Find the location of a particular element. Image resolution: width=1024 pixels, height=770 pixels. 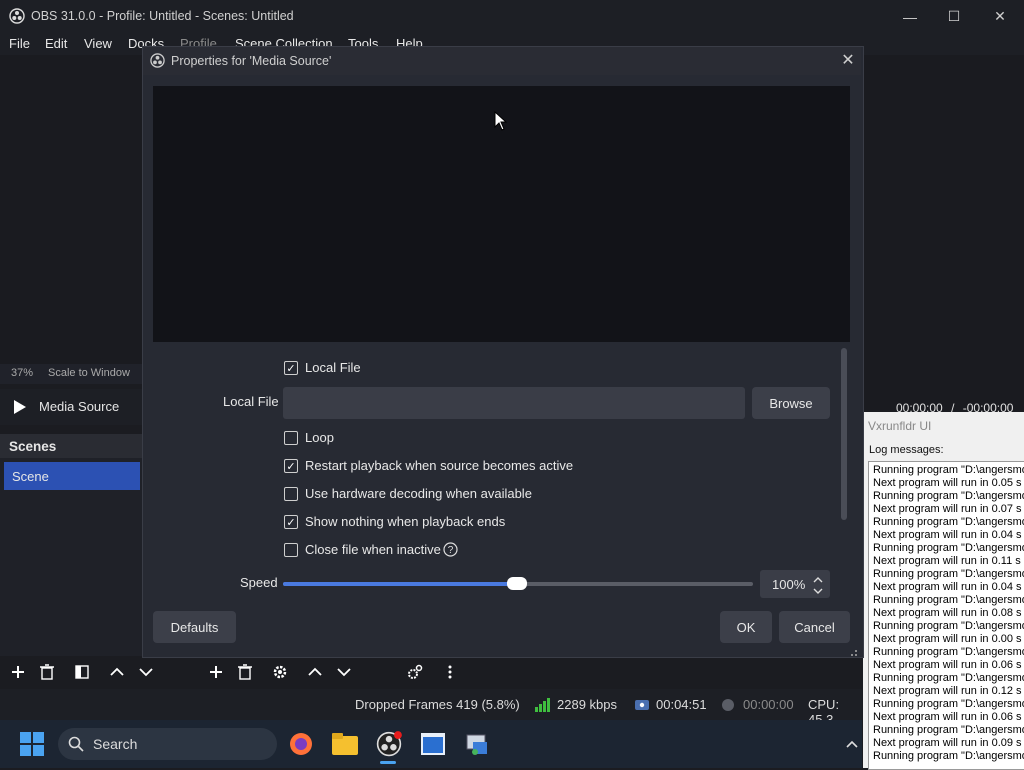

close-button: ✕ is located at coordinates (1000, 16).